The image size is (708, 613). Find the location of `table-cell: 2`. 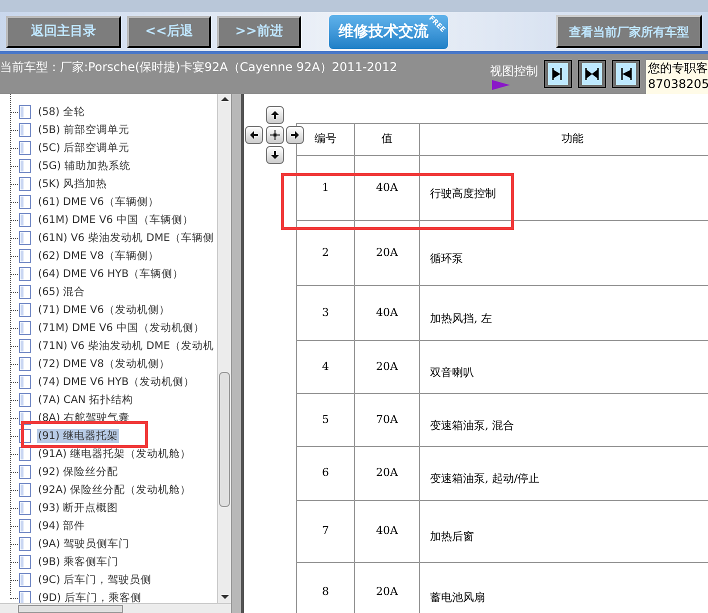

table-cell: 2 is located at coordinates (325, 253).